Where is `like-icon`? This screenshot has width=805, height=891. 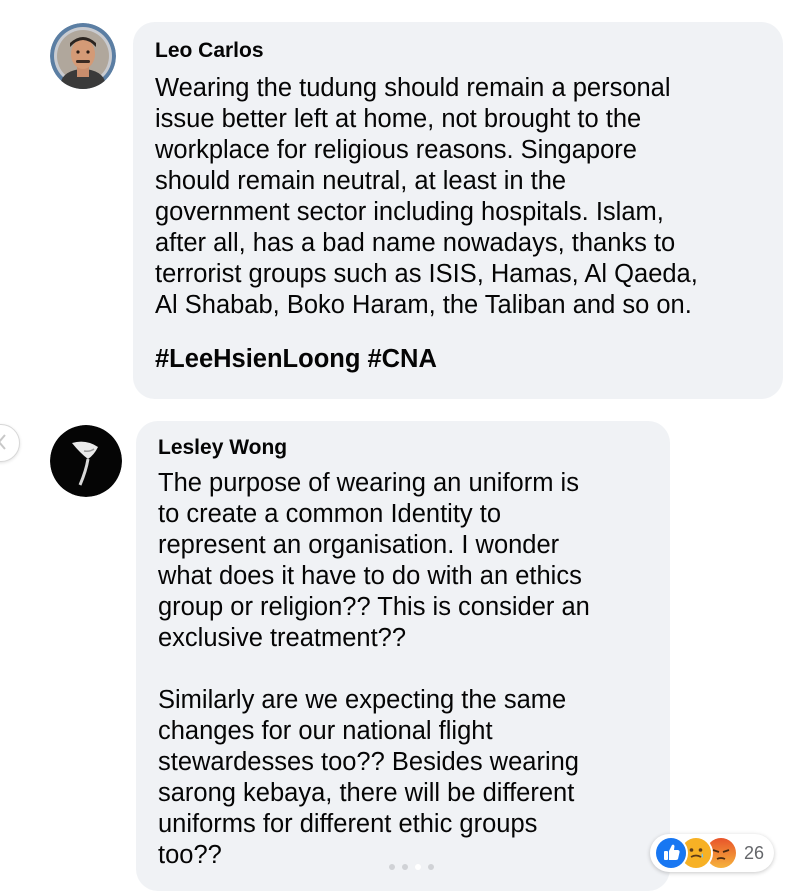 like-icon is located at coordinates (671, 853).